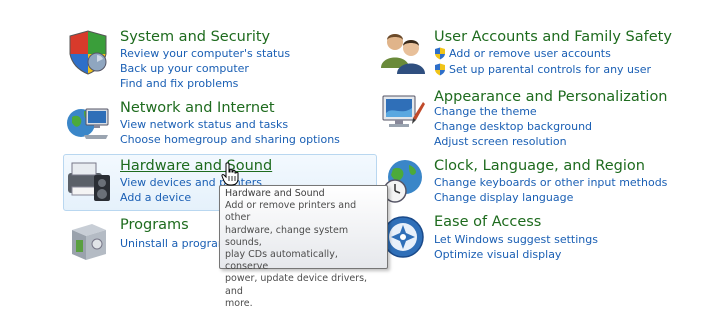 This screenshot has width=705, height=310. Describe the element at coordinates (403, 54) in the screenshot. I see `users-icon` at that location.